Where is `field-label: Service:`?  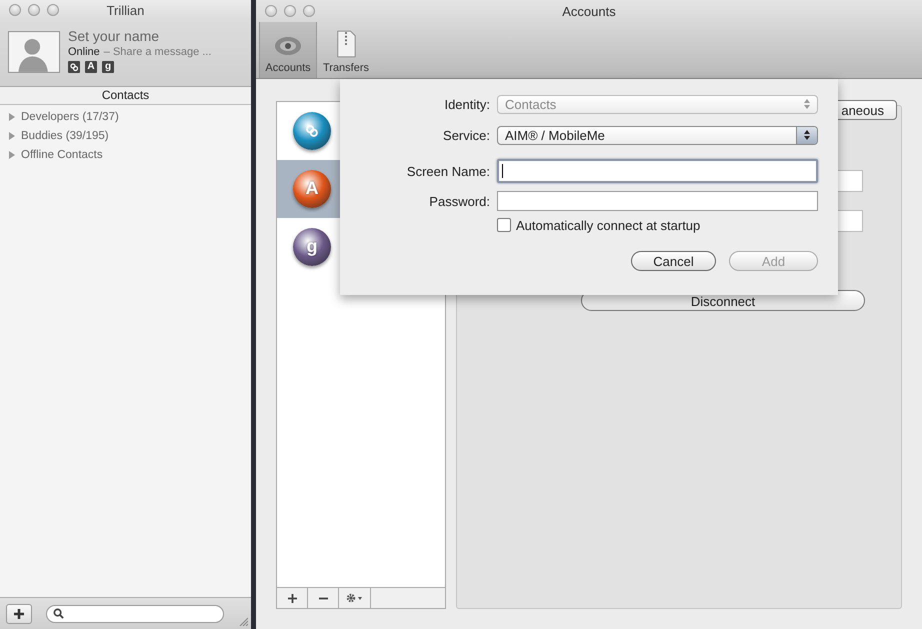 field-label: Service: is located at coordinates (466, 135).